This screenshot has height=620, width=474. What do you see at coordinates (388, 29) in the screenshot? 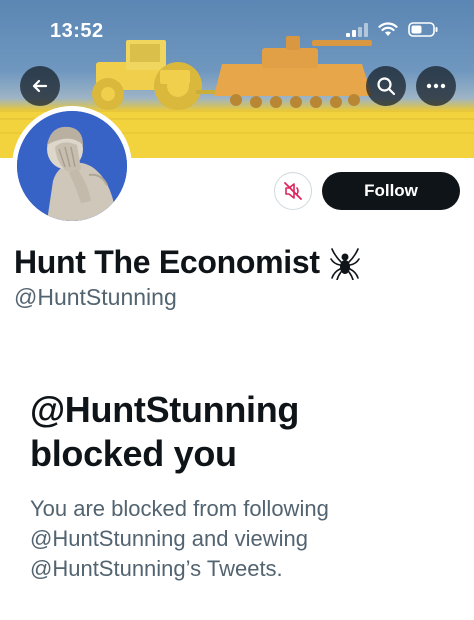
I see `wifi-icon` at bounding box center [388, 29].